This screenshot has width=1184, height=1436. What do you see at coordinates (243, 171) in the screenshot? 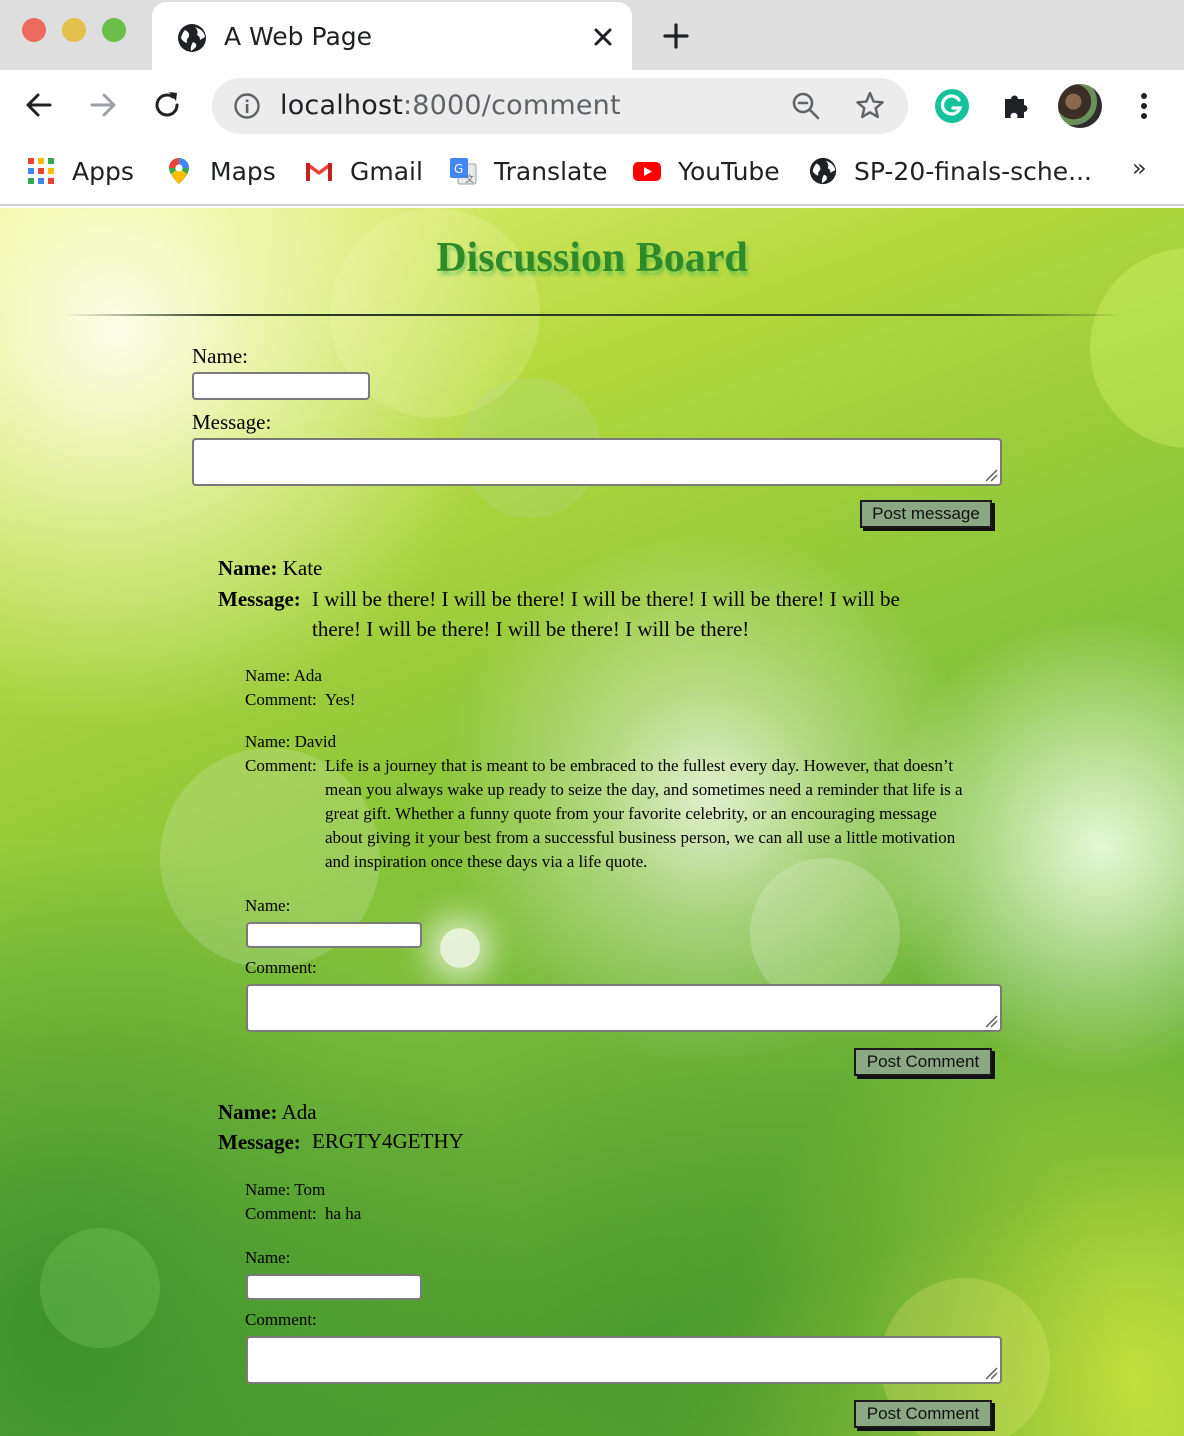
I see `bookmark-label: Maps` at bounding box center [243, 171].